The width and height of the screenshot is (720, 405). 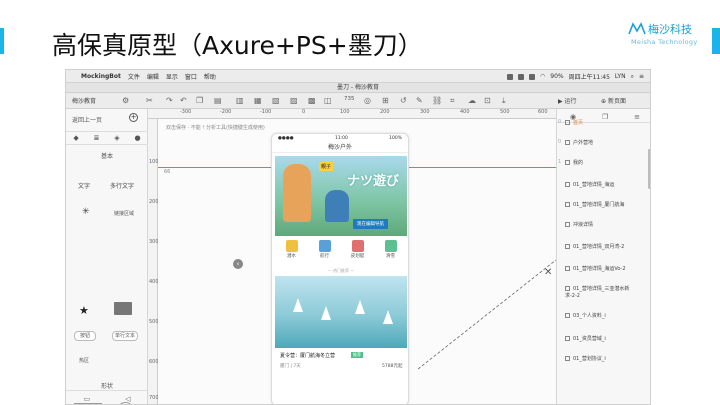 What do you see at coordinates (385, 101) in the screenshot?
I see `grid-icon: ⊞` at bounding box center [385, 101].